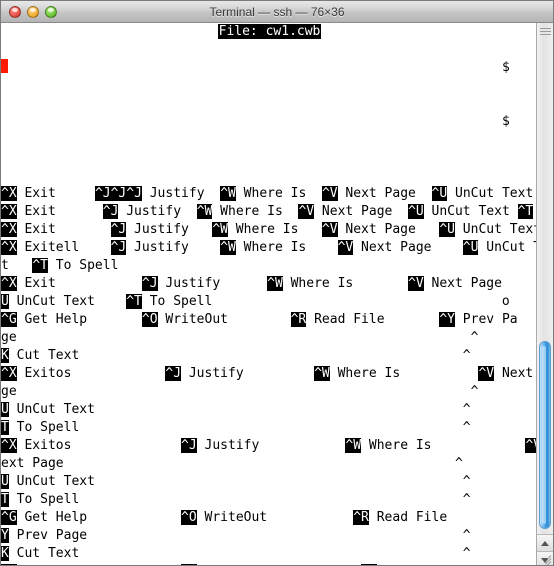  I want to click on nano-file-header: File: cw1.cwb, so click(269, 32).